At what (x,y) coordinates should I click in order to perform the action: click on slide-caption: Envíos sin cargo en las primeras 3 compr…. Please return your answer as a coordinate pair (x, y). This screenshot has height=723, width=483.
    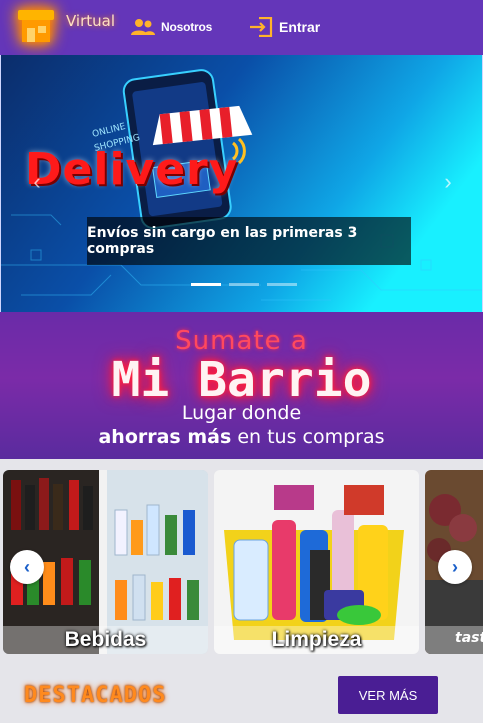
    Looking at the image, I should click on (249, 241).